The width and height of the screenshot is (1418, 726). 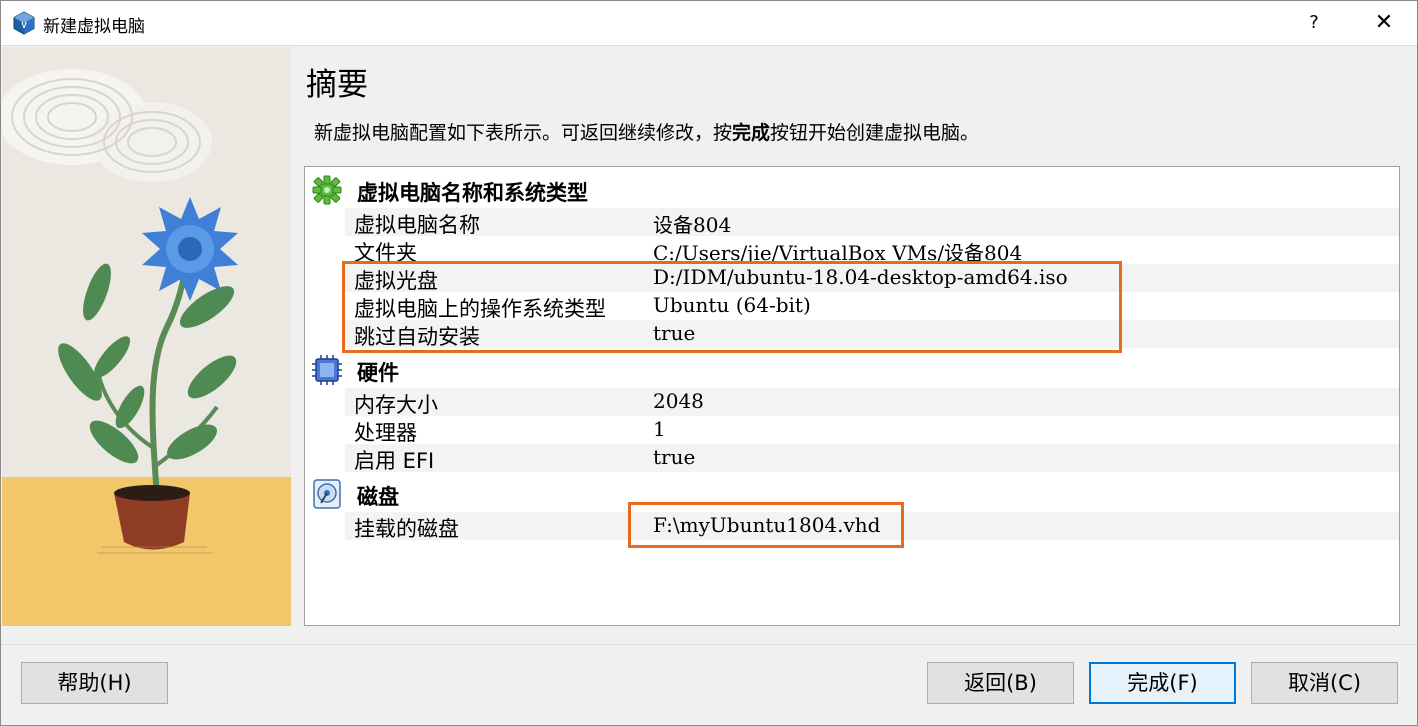 I want to click on green-gear-icon, so click(x=327, y=190).